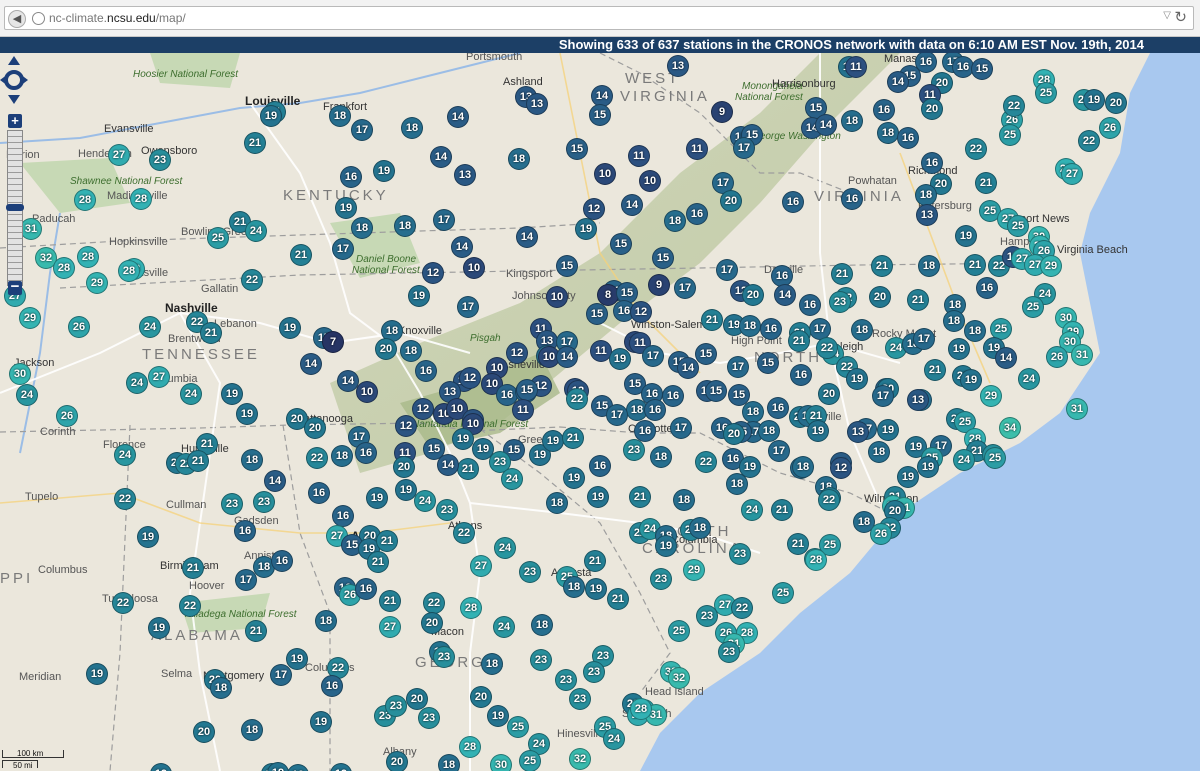  Describe the element at coordinates (1167, 15) in the screenshot. I see `url-dropdown-icon: ▽` at that location.